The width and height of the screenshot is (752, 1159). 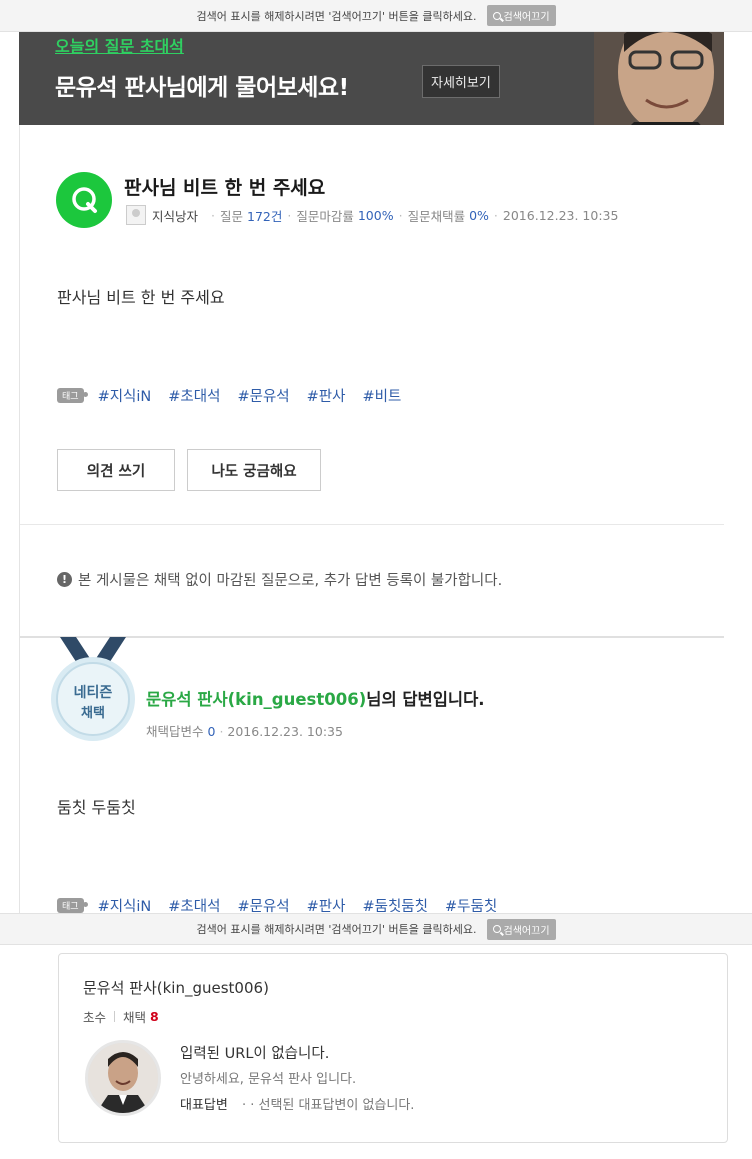 I want to click on question-tags: 태그 #지식iN #초대석 #문유석 #판사 #비트, so click(x=237, y=395).